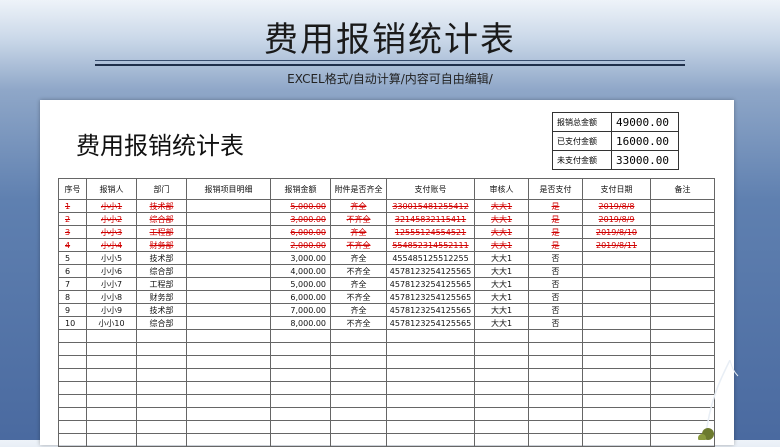 Image resolution: width=780 pixels, height=447 pixels. What do you see at coordinates (616, 232) in the screenshot?
I see `cell-date: 2019/8/10` at bounding box center [616, 232].